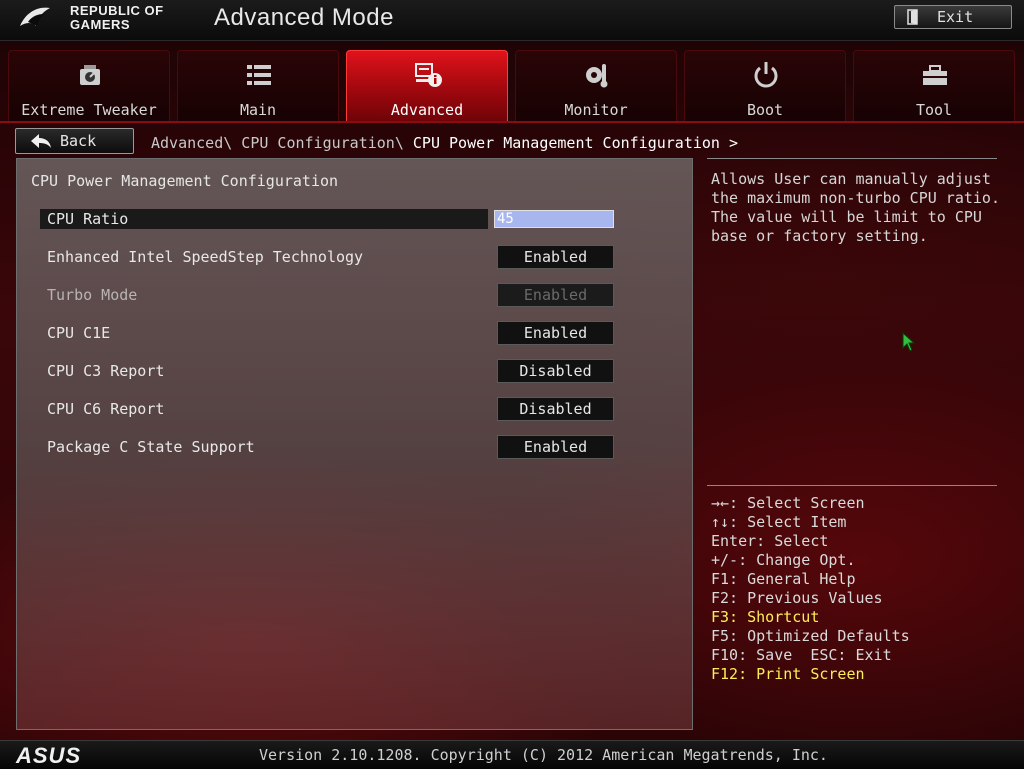 This screenshot has width=1024, height=769. What do you see at coordinates (151, 447) in the screenshot?
I see `setting-label: Package C State Support` at bounding box center [151, 447].